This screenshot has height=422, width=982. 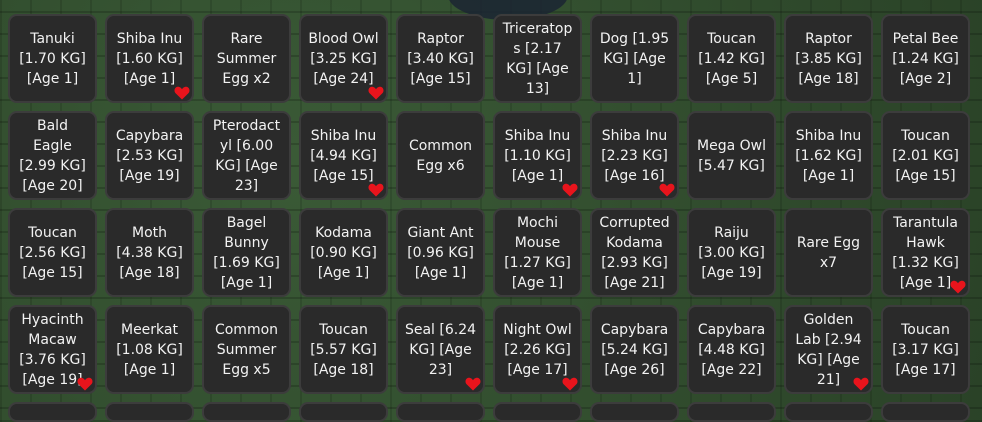 I want to click on item-label: Tanuki [1.70 KG] [Age 1], so click(x=52, y=58).